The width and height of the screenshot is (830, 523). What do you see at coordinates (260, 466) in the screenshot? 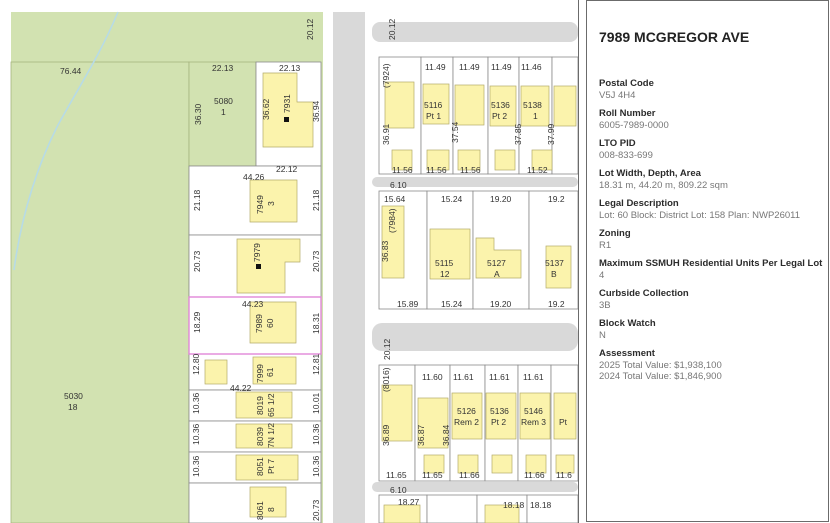
I see `lot-address: 8051` at bounding box center [260, 466].